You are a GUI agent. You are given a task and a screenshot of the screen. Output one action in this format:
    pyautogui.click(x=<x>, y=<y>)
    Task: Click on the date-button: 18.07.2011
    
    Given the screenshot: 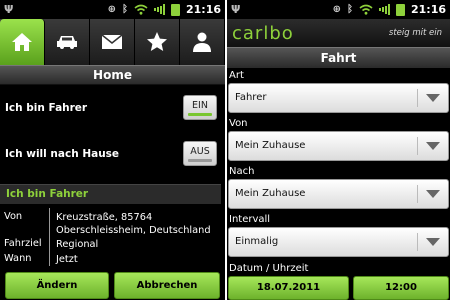 What is the action you would take?
    pyautogui.click(x=288, y=288)
    